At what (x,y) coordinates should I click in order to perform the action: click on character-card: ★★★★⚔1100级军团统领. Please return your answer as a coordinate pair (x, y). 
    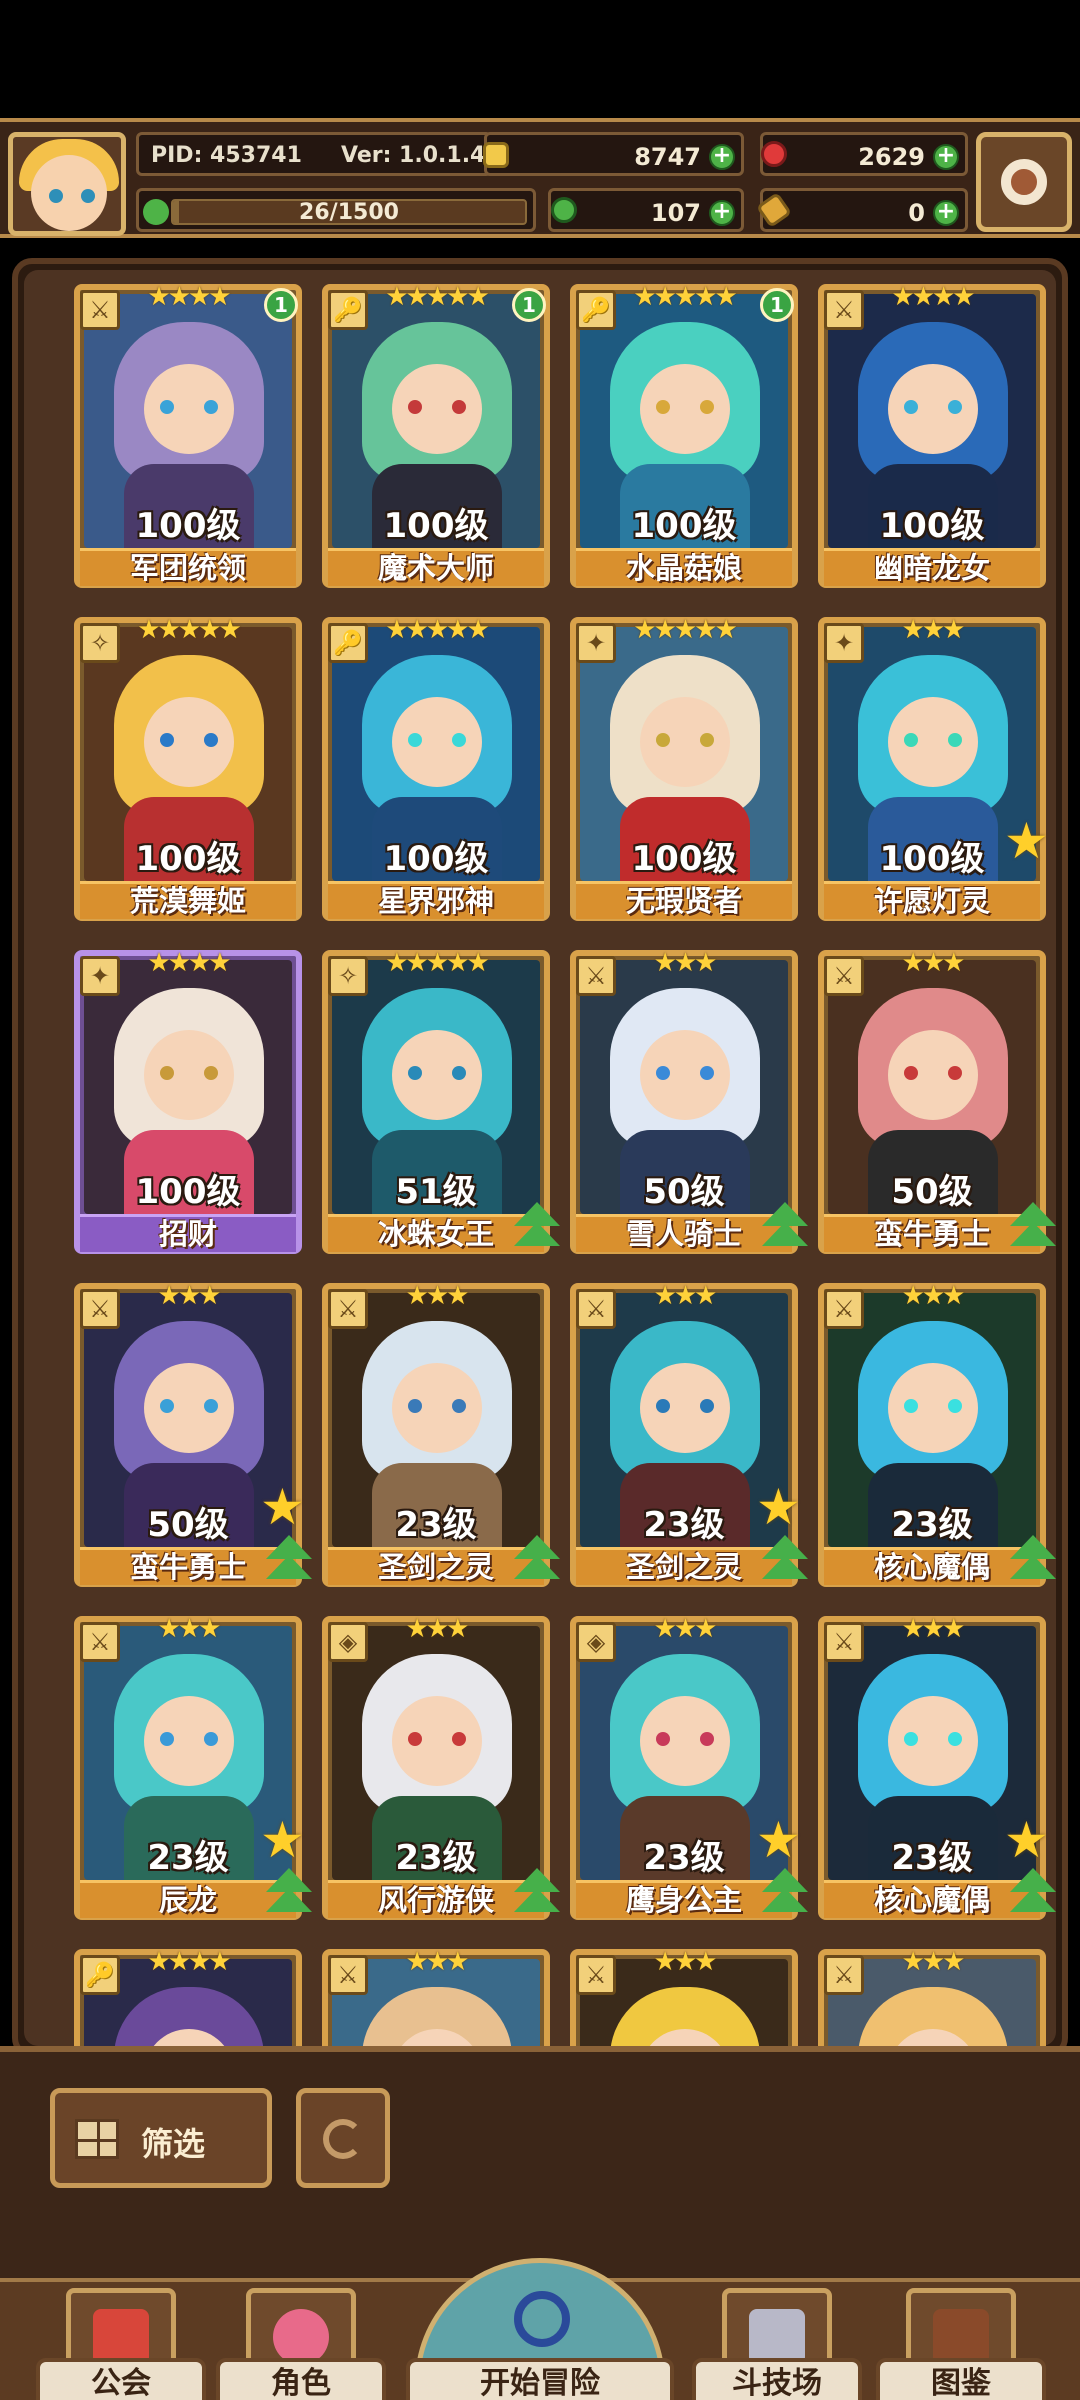
    Looking at the image, I should click on (188, 438).